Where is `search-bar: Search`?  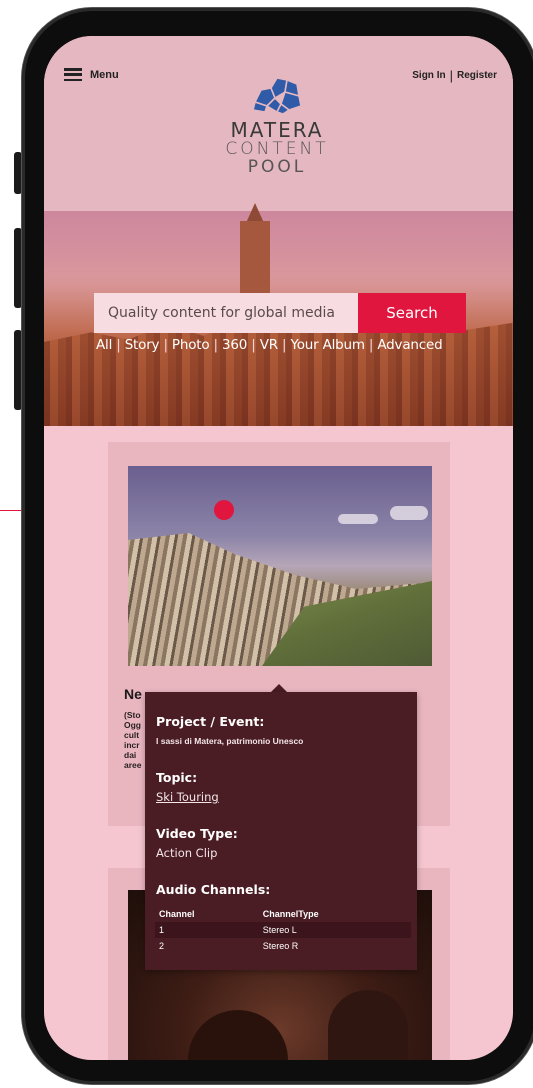
search-bar: Search is located at coordinates (280, 313).